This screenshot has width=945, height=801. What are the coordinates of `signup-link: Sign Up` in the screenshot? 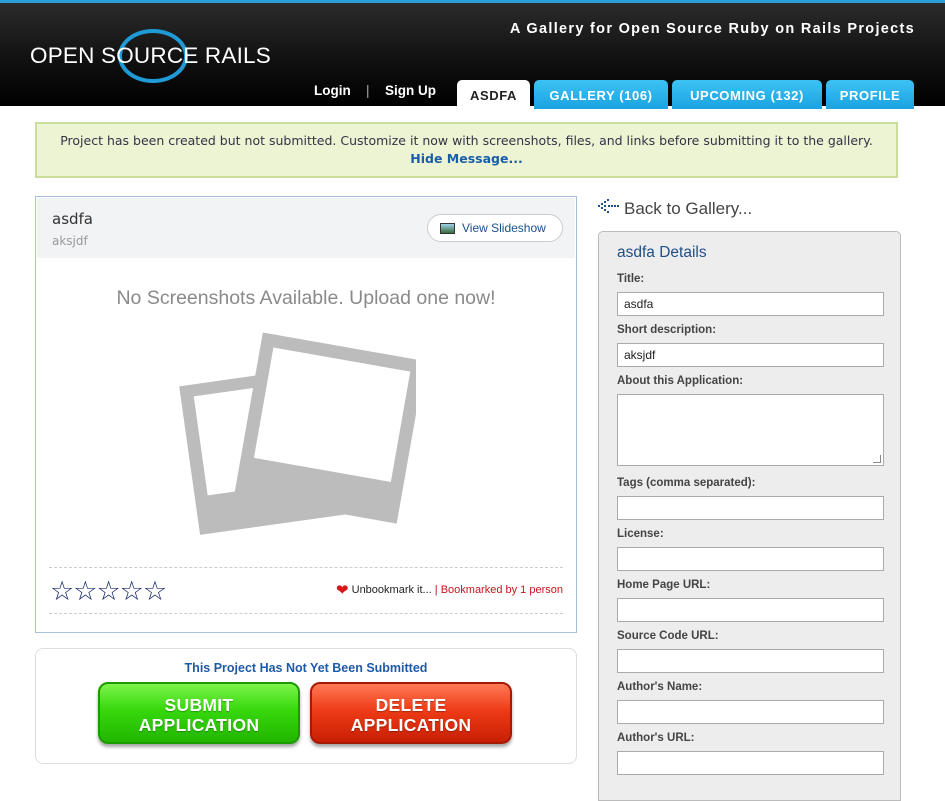 It's located at (410, 90).